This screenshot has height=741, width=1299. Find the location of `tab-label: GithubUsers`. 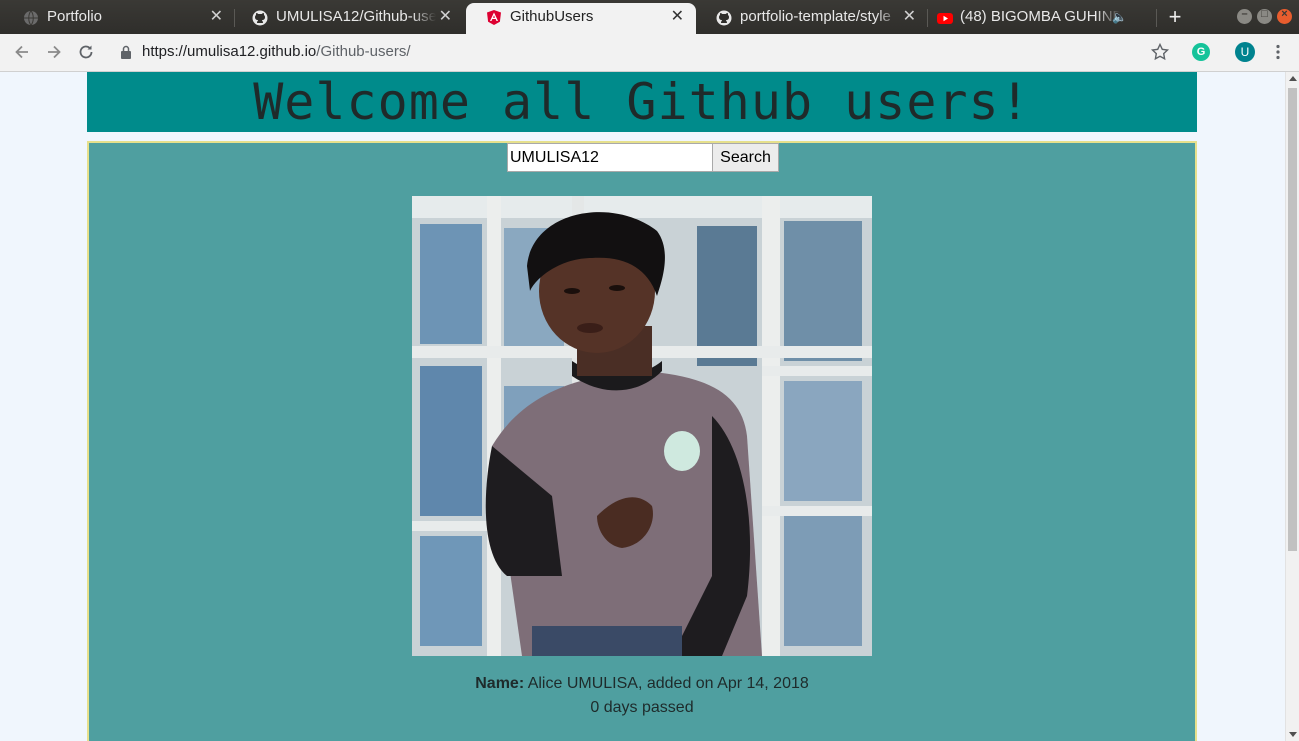

tab-label: GithubUsers is located at coordinates (552, 16).